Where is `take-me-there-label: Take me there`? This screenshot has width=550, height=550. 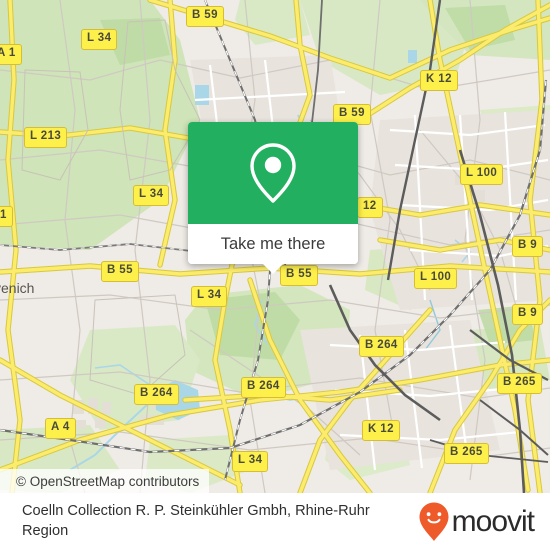
take-me-there-label: Take me there is located at coordinates (273, 243).